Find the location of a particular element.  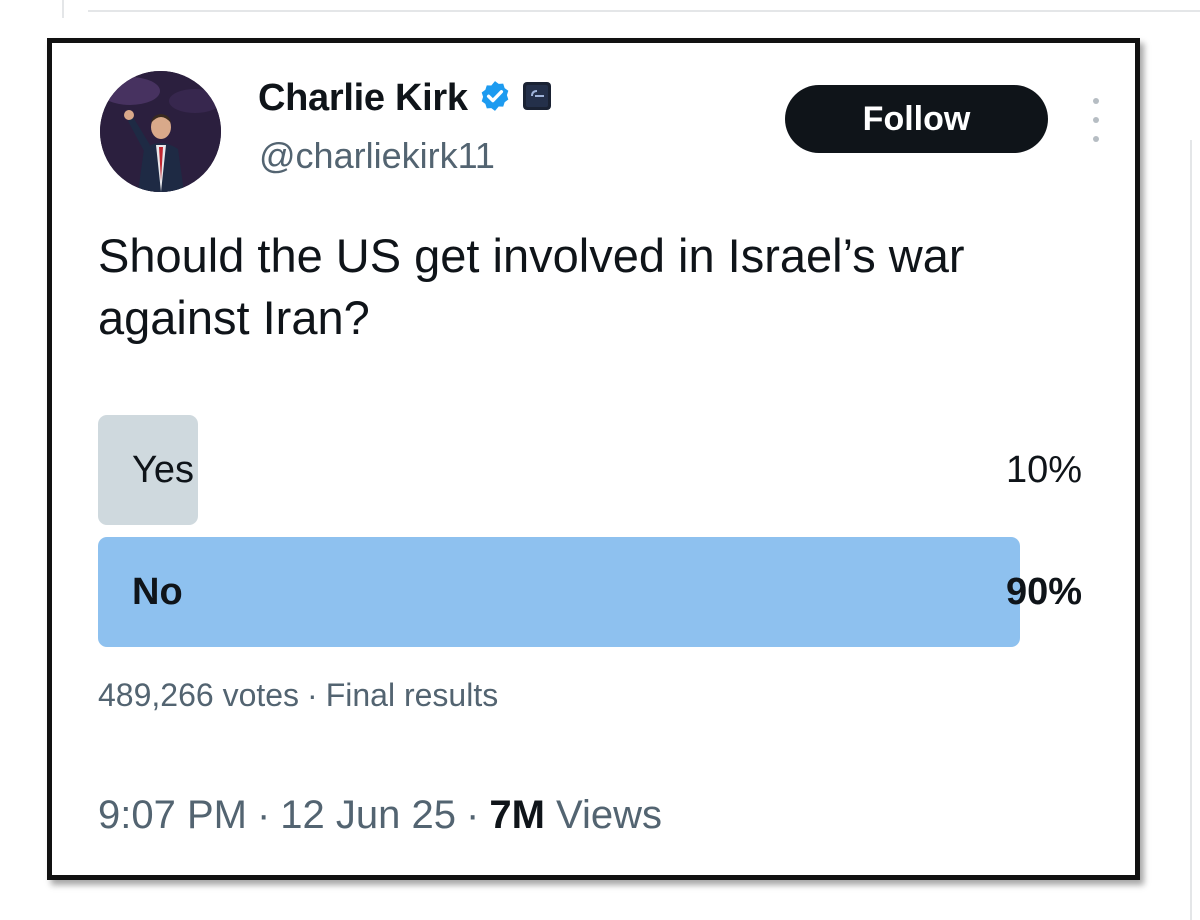

poll-status: Final results is located at coordinates (412, 695).